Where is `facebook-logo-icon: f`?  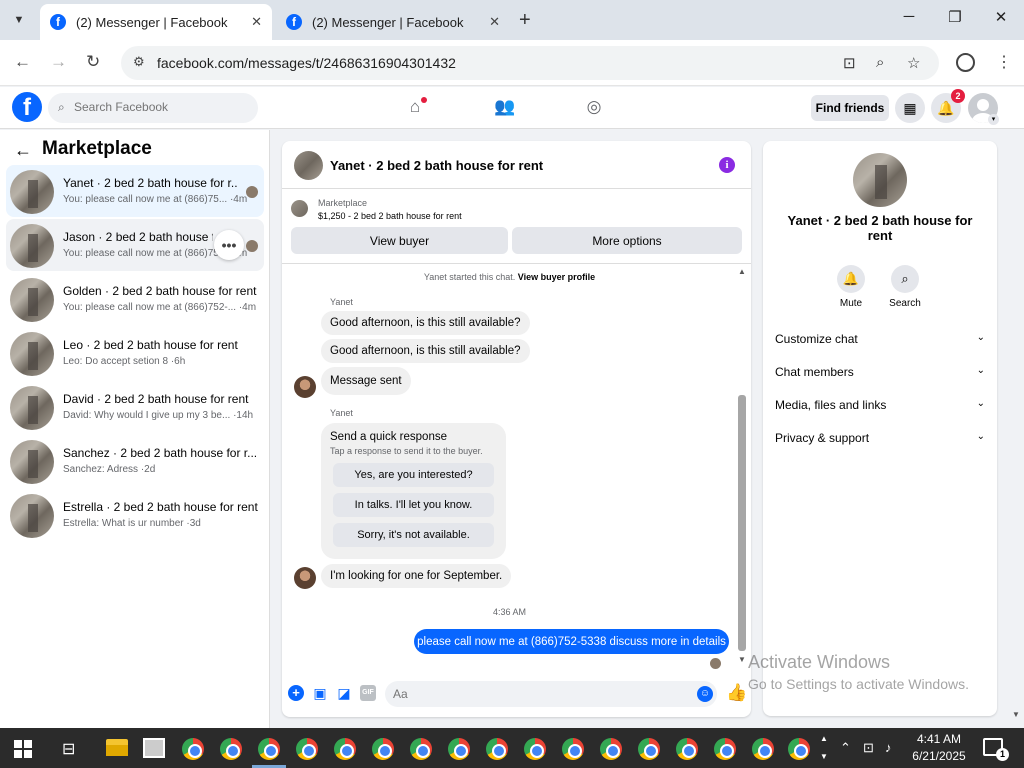 facebook-logo-icon: f is located at coordinates (27, 107).